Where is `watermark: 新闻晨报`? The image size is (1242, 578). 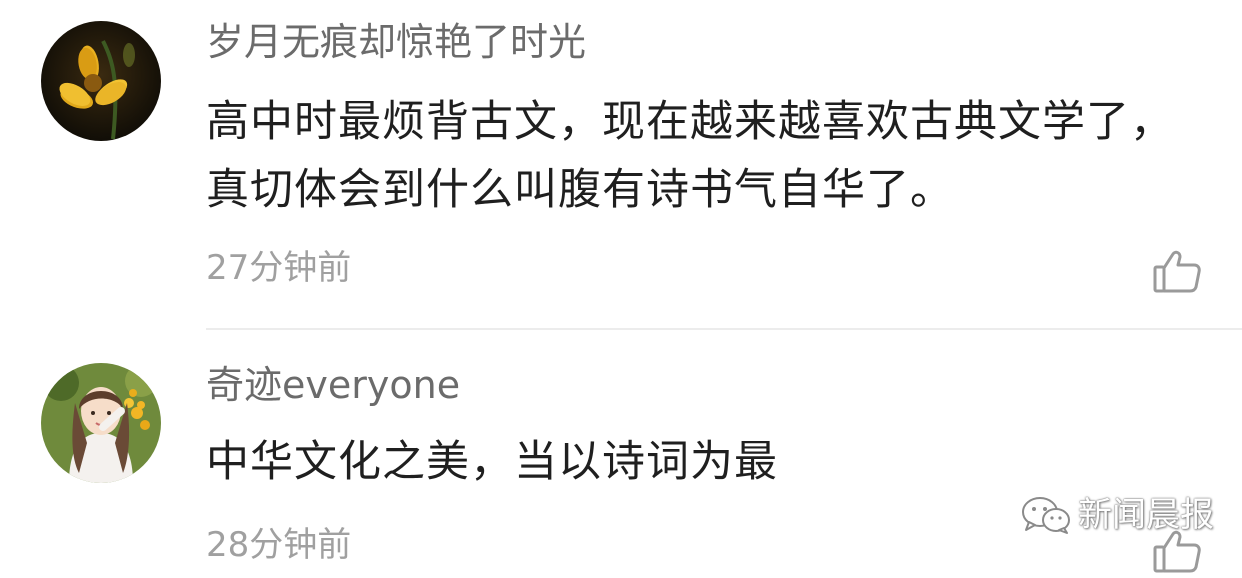 watermark: 新闻晨报 is located at coordinates (1117, 515).